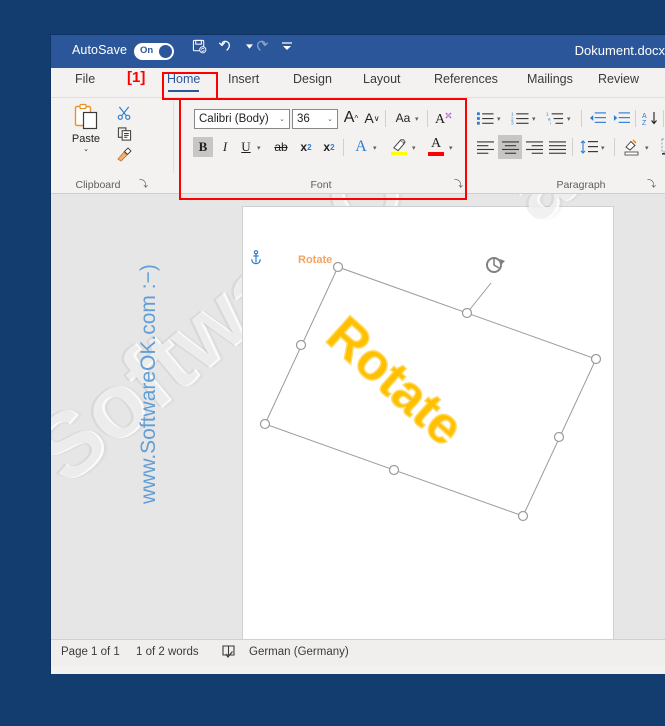  What do you see at coordinates (631, 147) in the screenshot?
I see `shading-icon` at bounding box center [631, 147].